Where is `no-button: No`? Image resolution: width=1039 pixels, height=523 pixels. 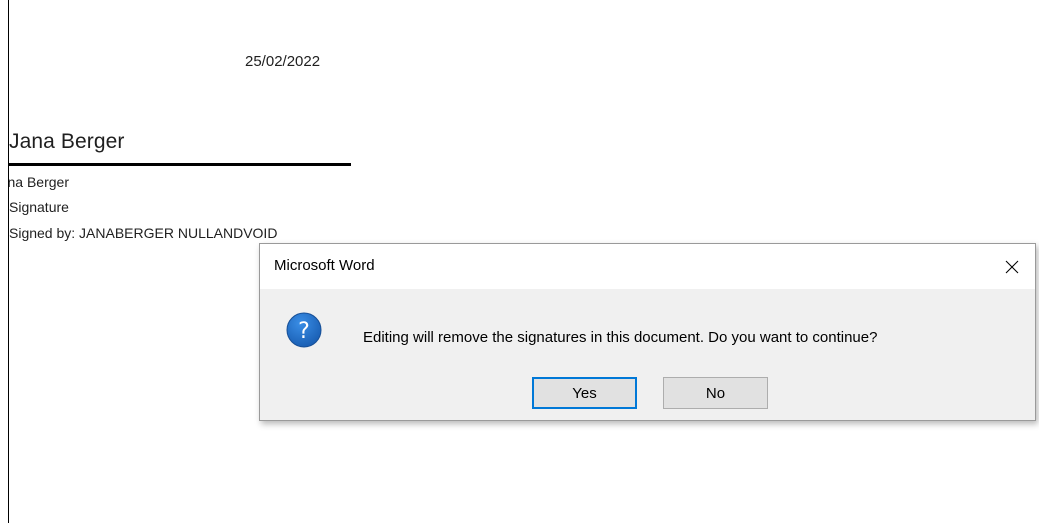 no-button: No is located at coordinates (715, 393).